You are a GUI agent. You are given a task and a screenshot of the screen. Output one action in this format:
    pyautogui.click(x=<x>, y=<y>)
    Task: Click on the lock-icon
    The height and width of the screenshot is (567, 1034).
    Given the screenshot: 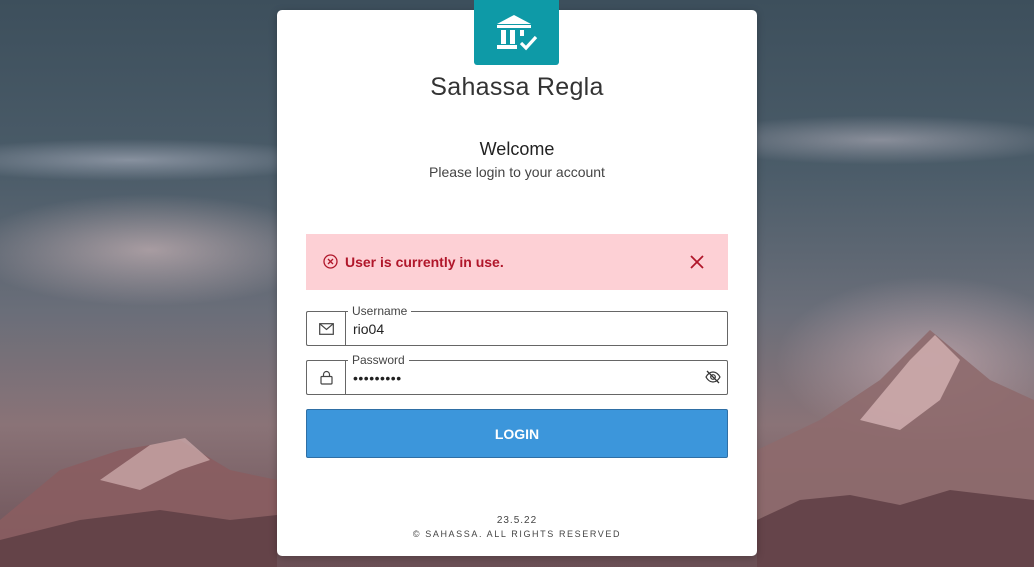 What is the action you would take?
    pyautogui.click(x=326, y=377)
    